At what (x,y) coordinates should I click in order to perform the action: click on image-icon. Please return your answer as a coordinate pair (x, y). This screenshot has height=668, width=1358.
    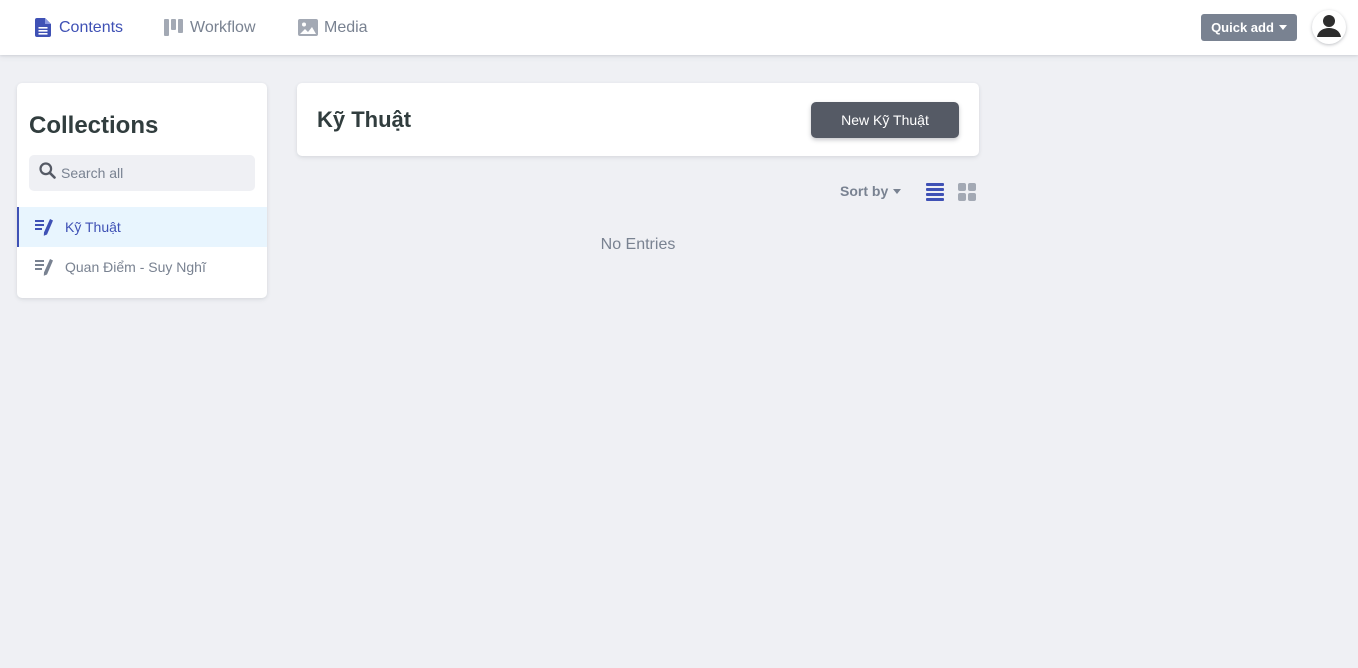
    Looking at the image, I should click on (308, 28).